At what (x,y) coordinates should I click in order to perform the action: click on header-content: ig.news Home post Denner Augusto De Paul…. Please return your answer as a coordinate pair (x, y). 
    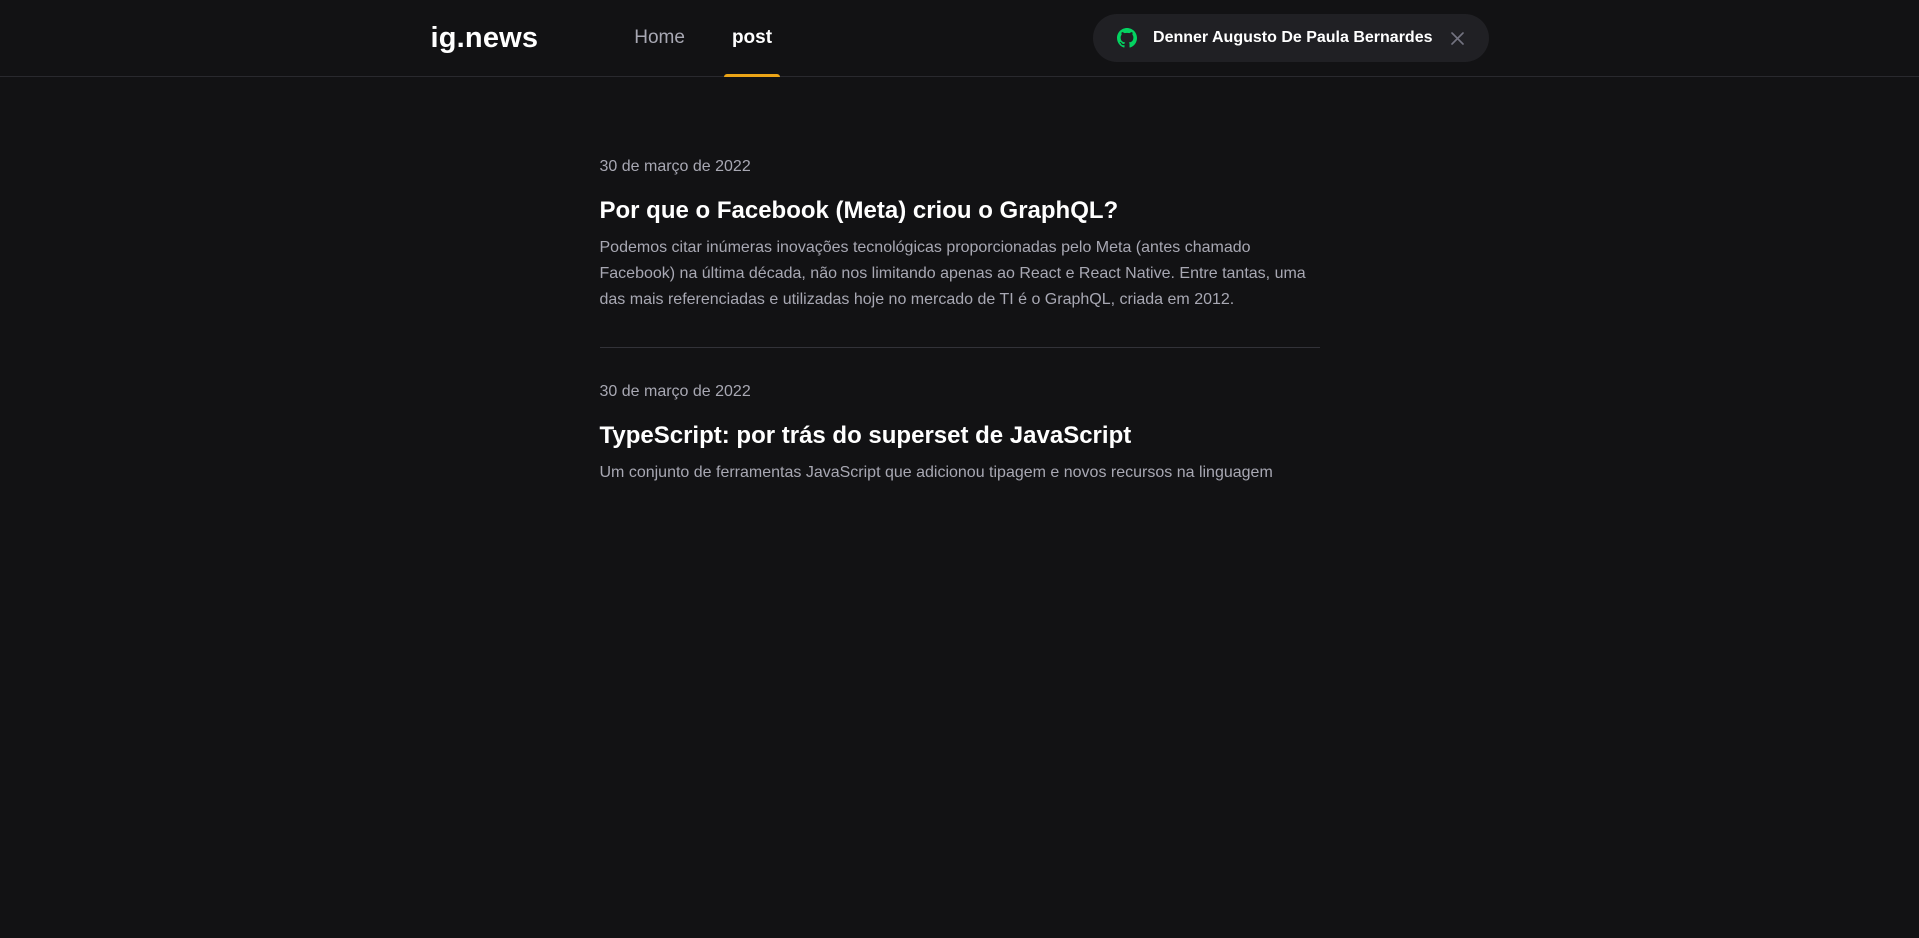
    Looking at the image, I should click on (960, 38).